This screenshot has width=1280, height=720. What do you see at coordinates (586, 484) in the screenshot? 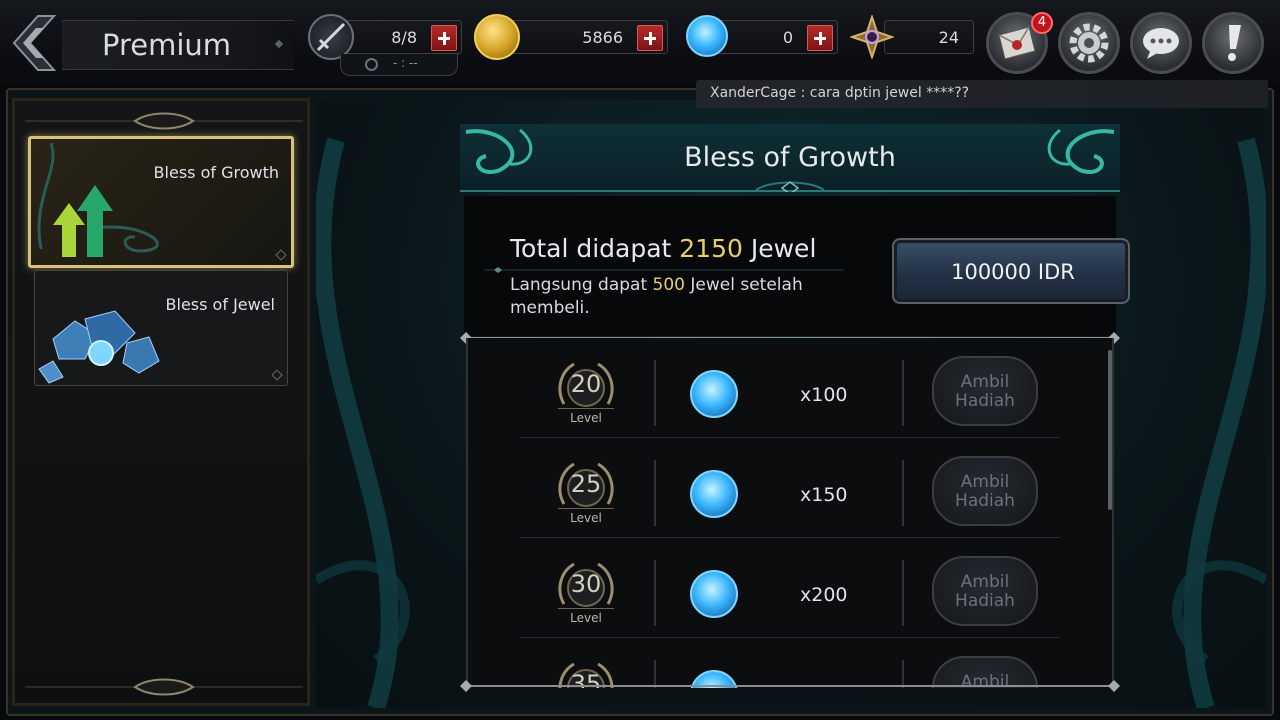
I see `level-number: 25` at bounding box center [586, 484].